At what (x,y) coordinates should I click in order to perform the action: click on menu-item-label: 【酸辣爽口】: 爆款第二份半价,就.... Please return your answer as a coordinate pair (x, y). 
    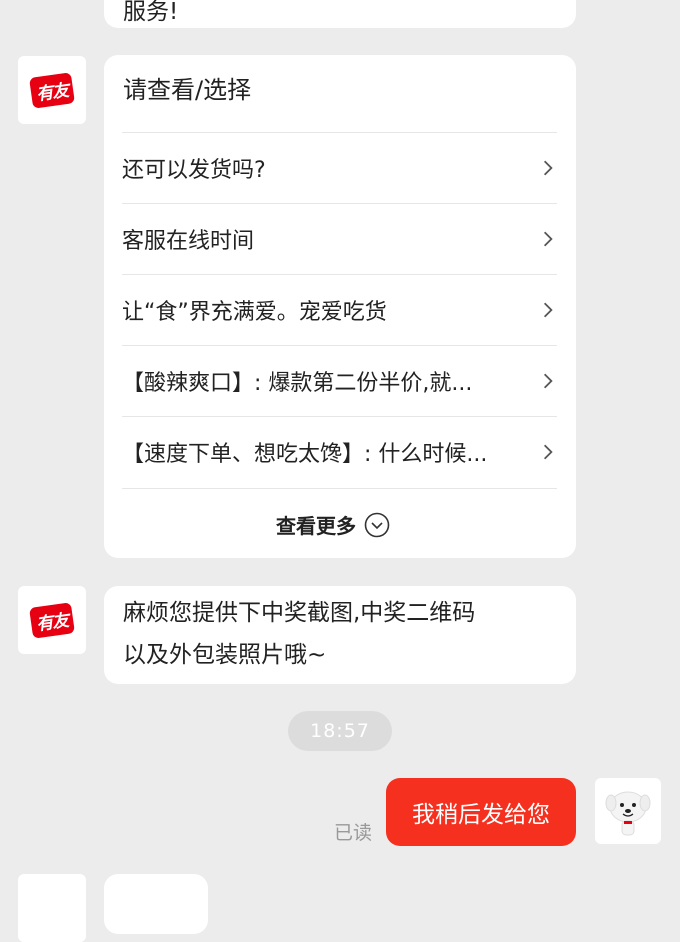
    Looking at the image, I should click on (297, 383).